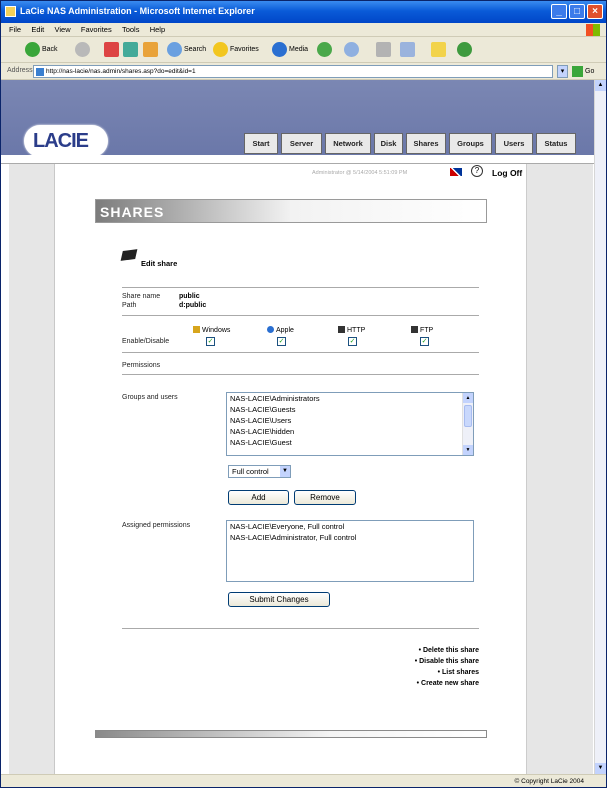 The width and height of the screenshot is (607, 788). I want to click on menu-help: Help, so click(157, 30).